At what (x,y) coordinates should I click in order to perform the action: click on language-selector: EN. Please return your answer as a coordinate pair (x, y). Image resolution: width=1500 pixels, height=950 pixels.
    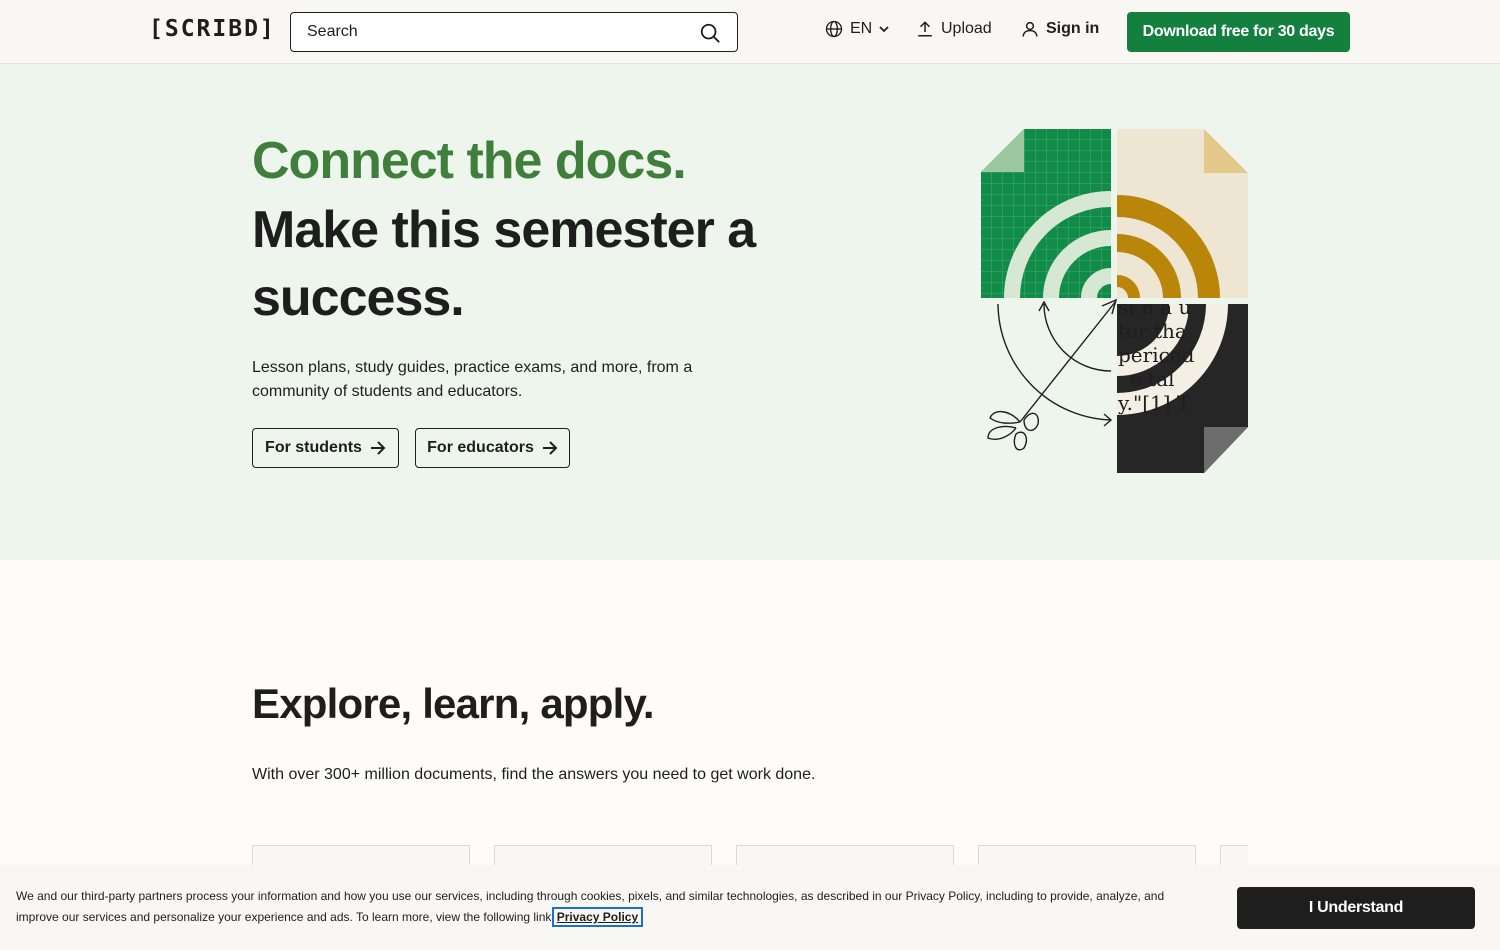
    Looking at the image, I should click on (857, 29).